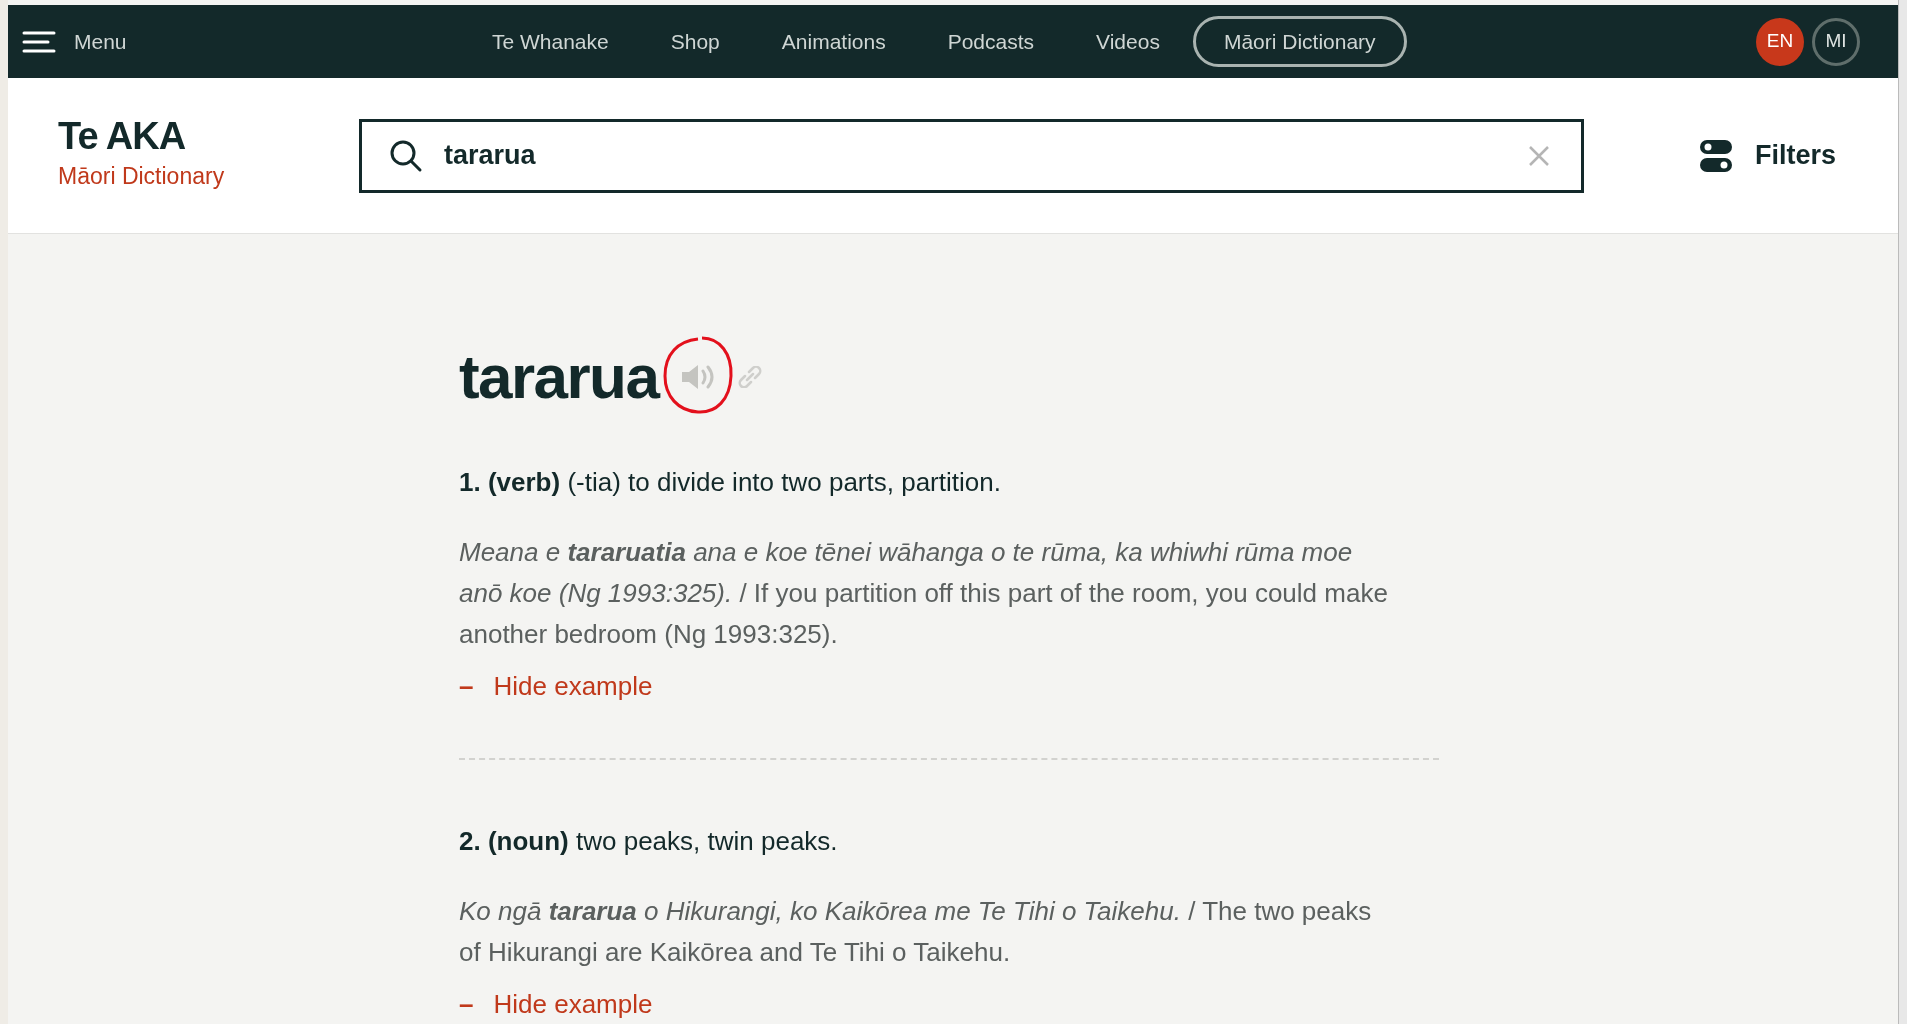  I want to click on toggle-icon, so click(1715, 155).